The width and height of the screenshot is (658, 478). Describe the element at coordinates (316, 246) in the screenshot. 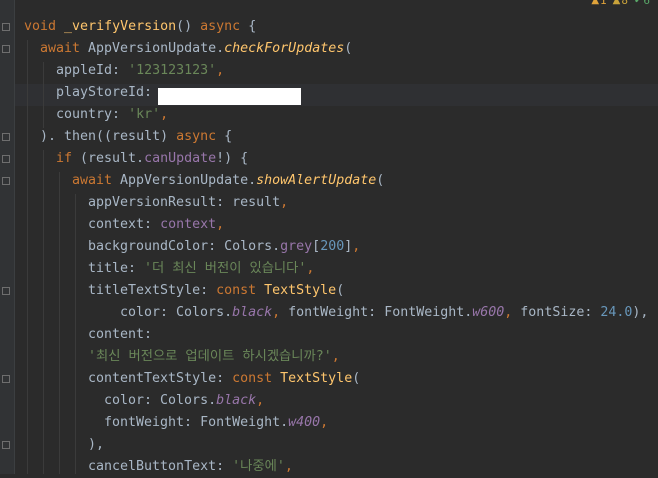

I see `code-text: [` at that location.